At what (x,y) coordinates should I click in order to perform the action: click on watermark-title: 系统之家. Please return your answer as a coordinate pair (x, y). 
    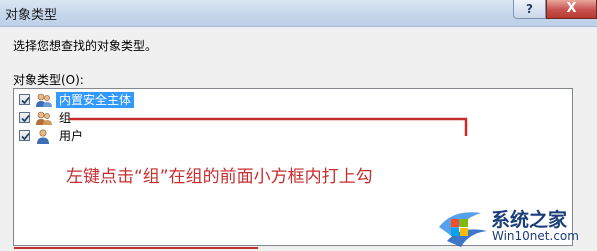
    Looking at the image, I should click on (529, 220).